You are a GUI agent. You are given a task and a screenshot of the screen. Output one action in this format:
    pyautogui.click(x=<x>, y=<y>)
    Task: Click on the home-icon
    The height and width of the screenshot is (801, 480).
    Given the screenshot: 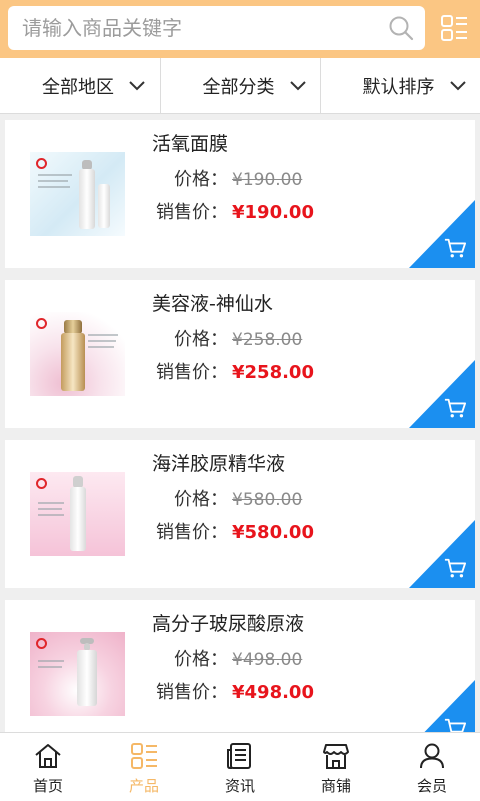 What is the action you would take?
    pyautogui.click(x=48, y=756)
    